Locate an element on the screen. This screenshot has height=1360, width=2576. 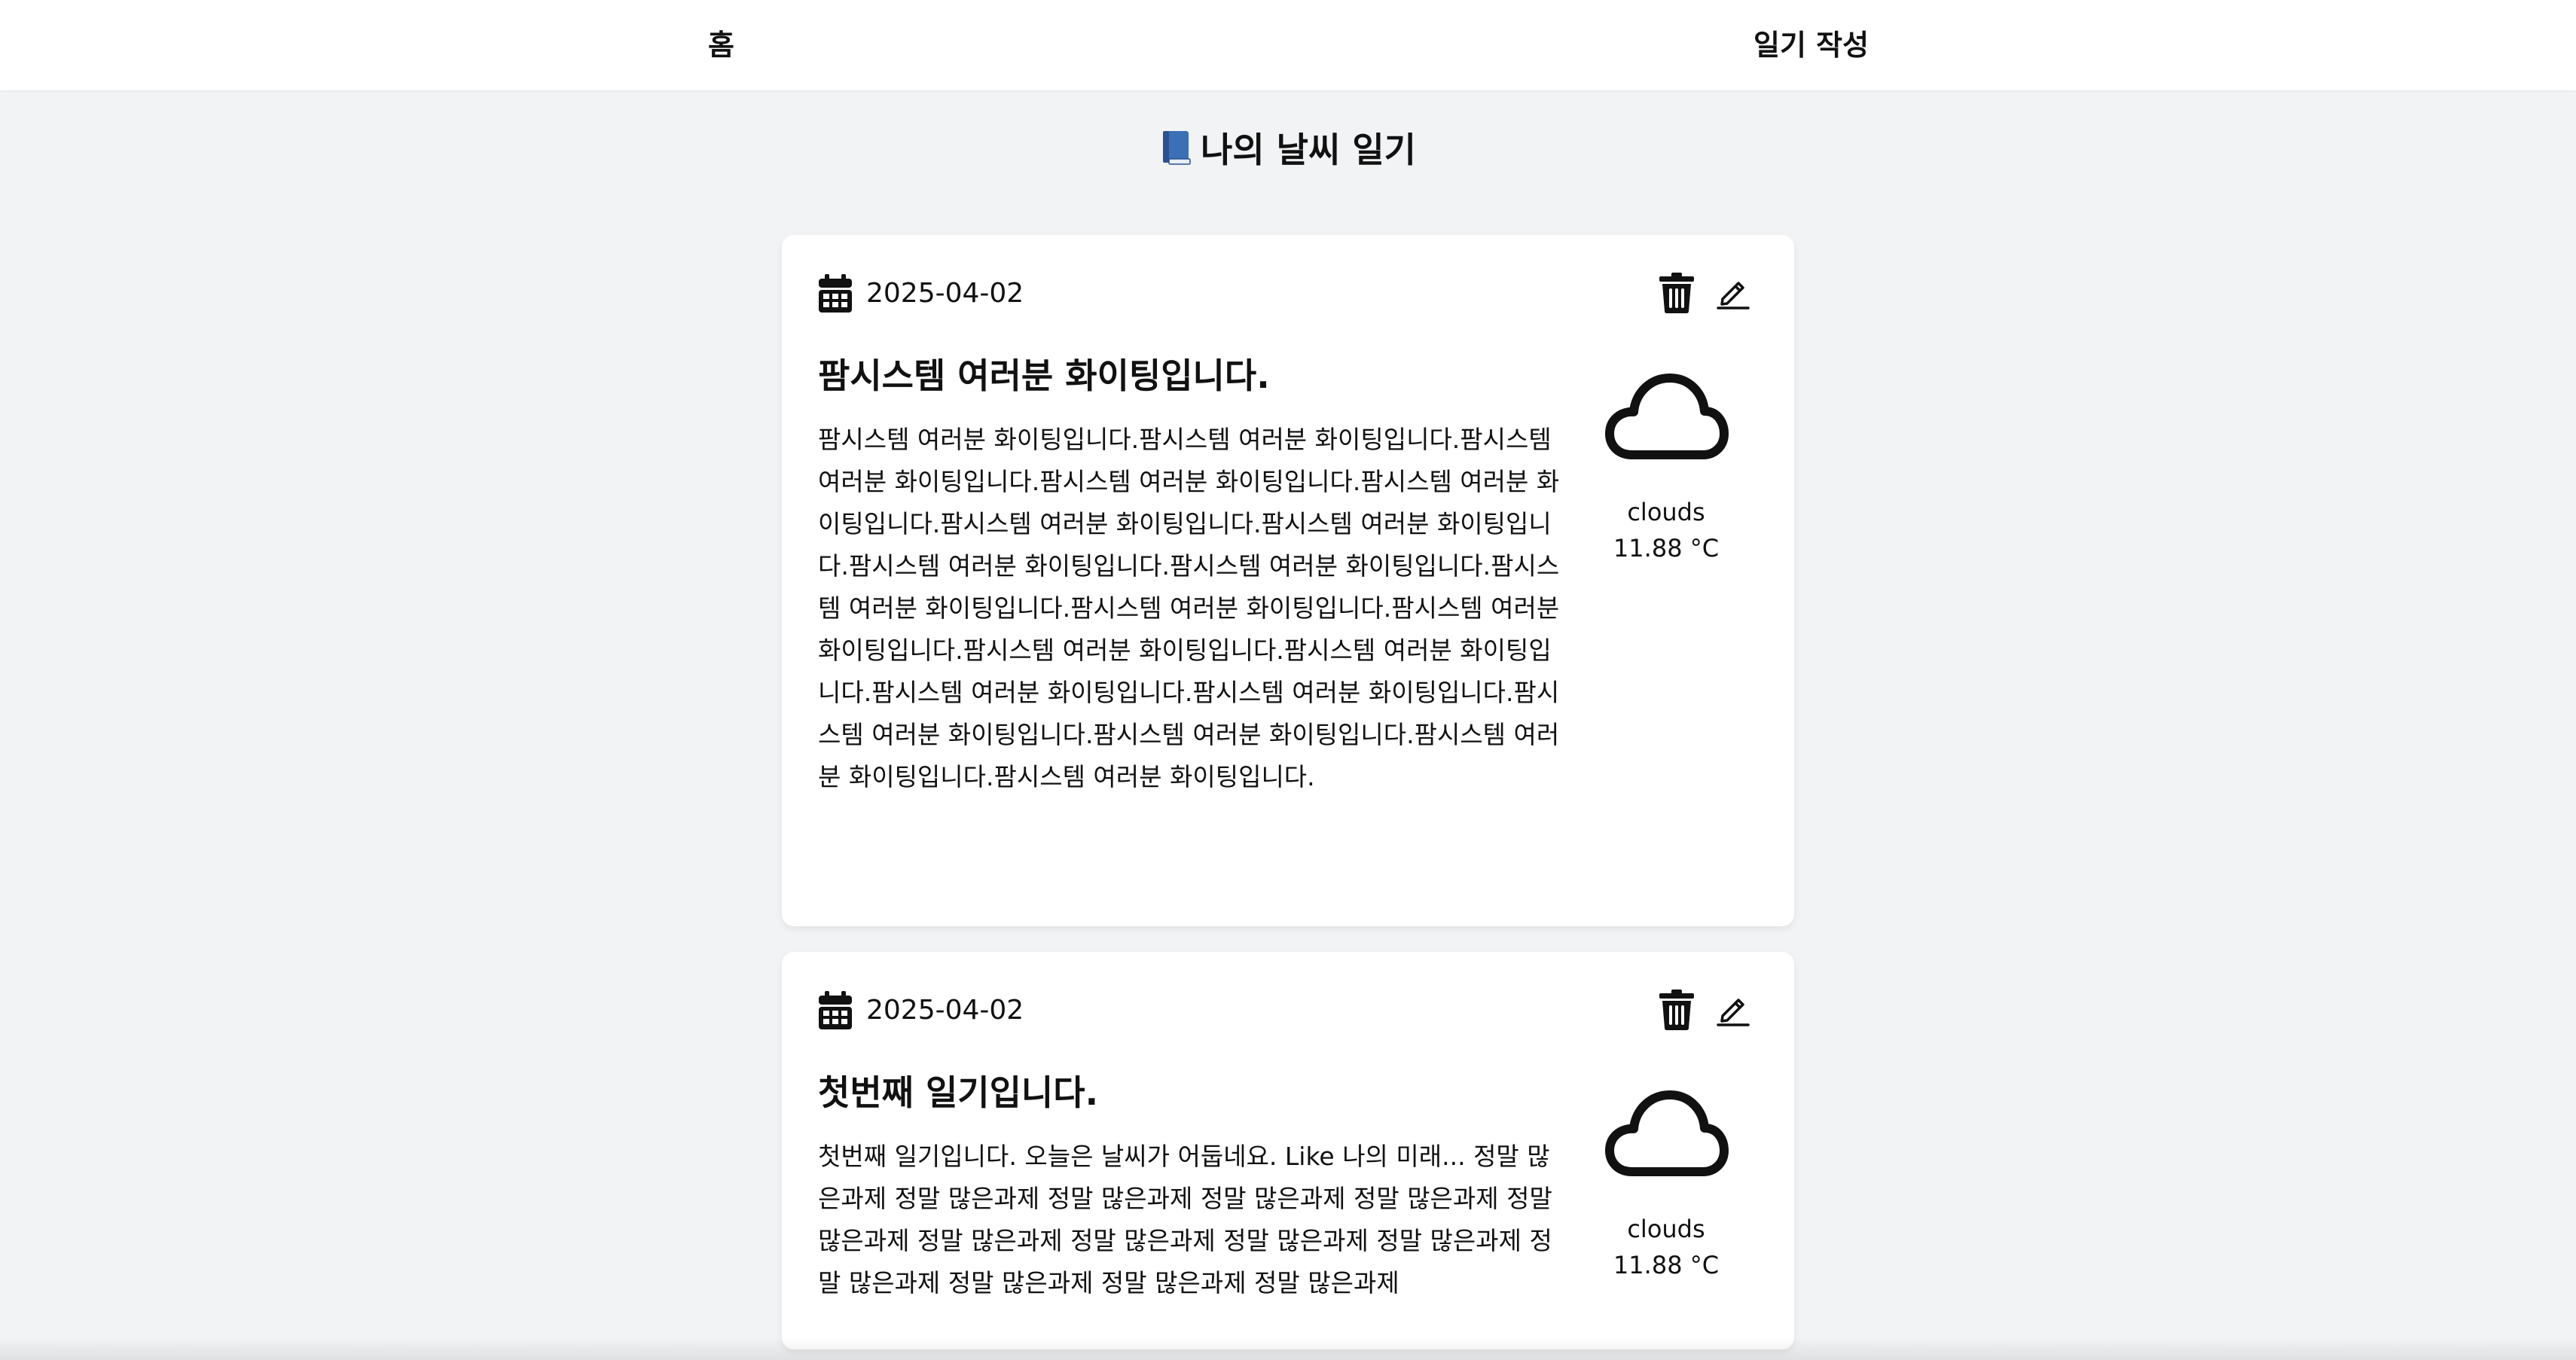
page-title: 나의 날씨 일기 is located at coordinates (1288, 152).